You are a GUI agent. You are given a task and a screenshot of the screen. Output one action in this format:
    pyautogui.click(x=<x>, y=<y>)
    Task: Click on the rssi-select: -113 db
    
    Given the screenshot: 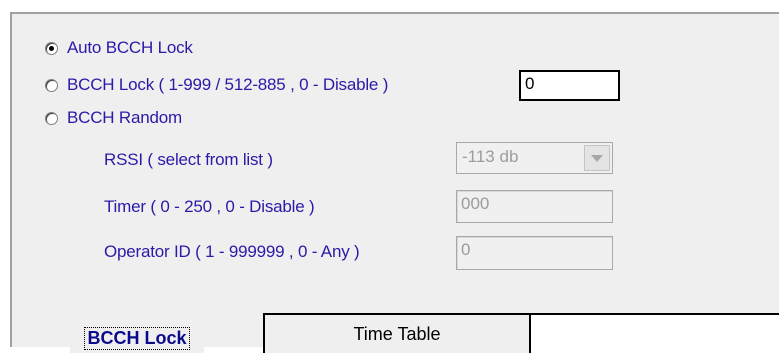 What is the action you would take?
    pyautogui.click(x=534, y=158)
    